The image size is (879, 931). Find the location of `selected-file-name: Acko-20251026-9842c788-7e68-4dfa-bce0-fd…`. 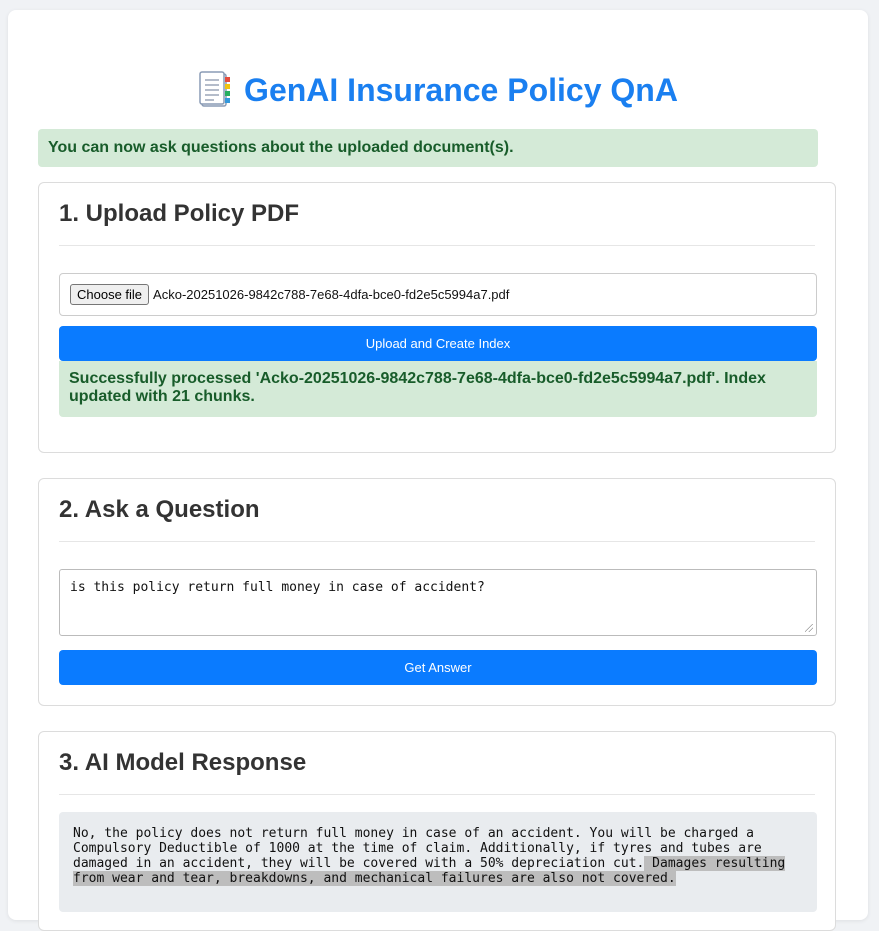

selected-file-name: Acko-20251026-9842c788-7e68-4dfa-bce0-fd… is located at coordinates (331, 294).